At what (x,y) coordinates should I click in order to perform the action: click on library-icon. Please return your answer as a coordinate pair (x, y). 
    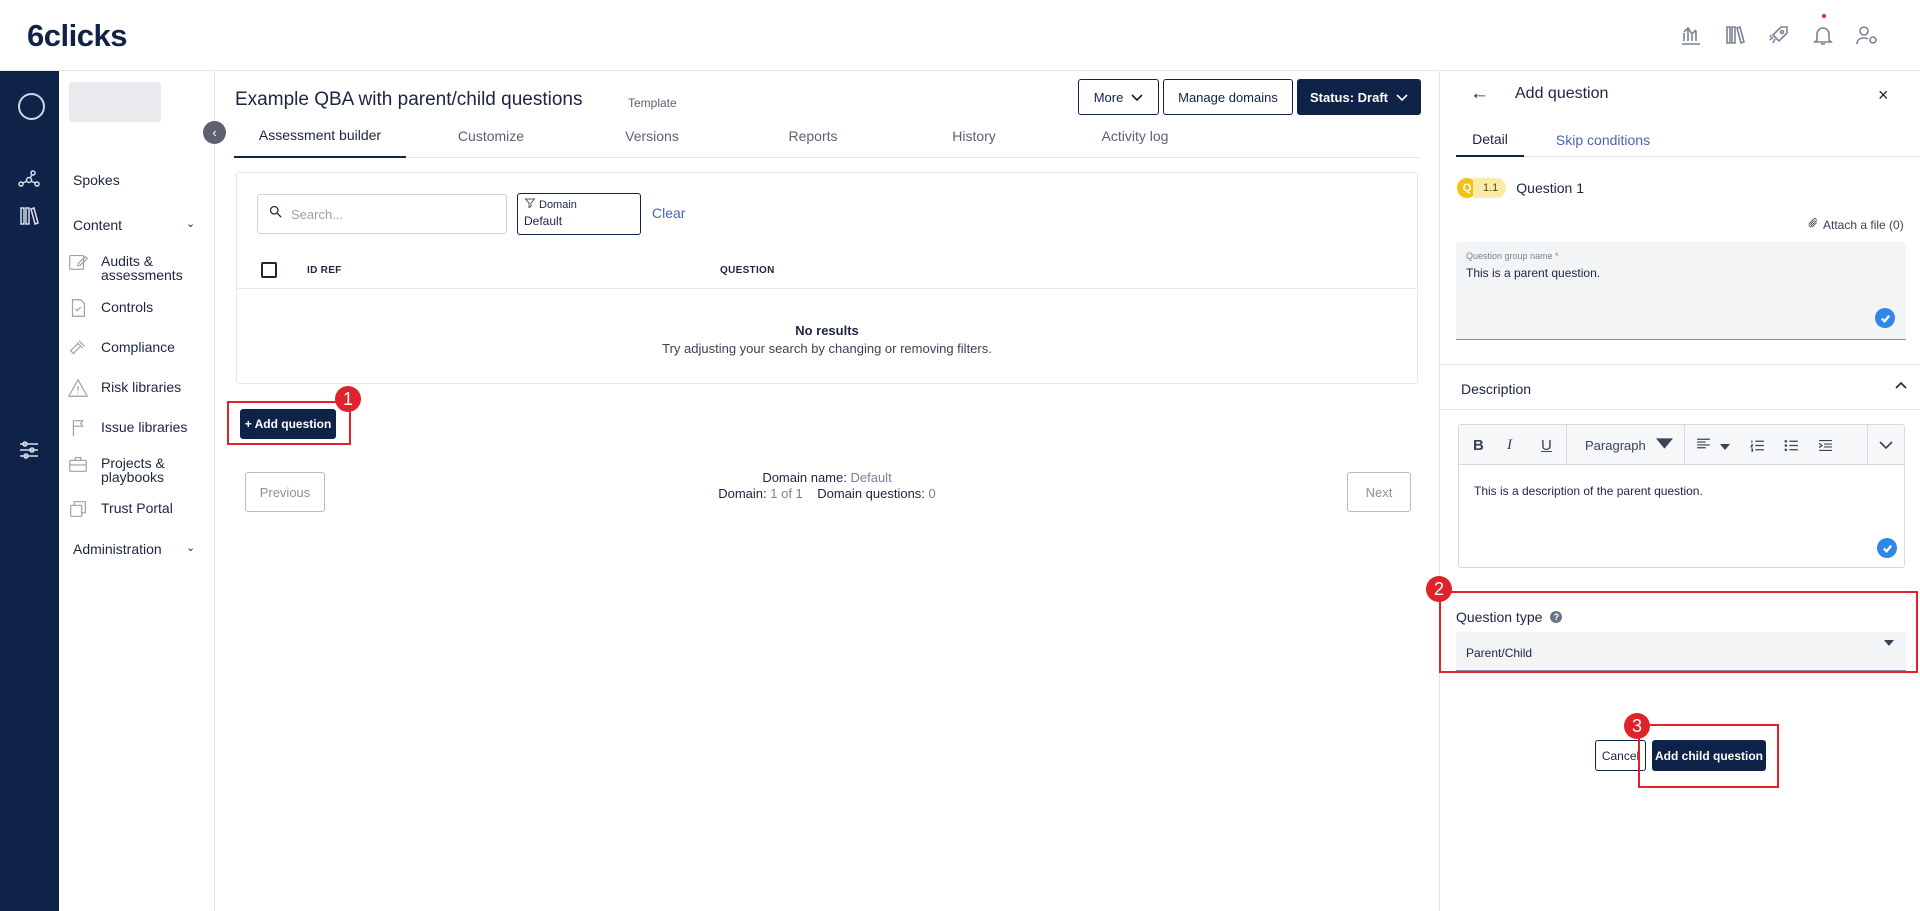
    Looking at the image, I should click on (1735, 35).